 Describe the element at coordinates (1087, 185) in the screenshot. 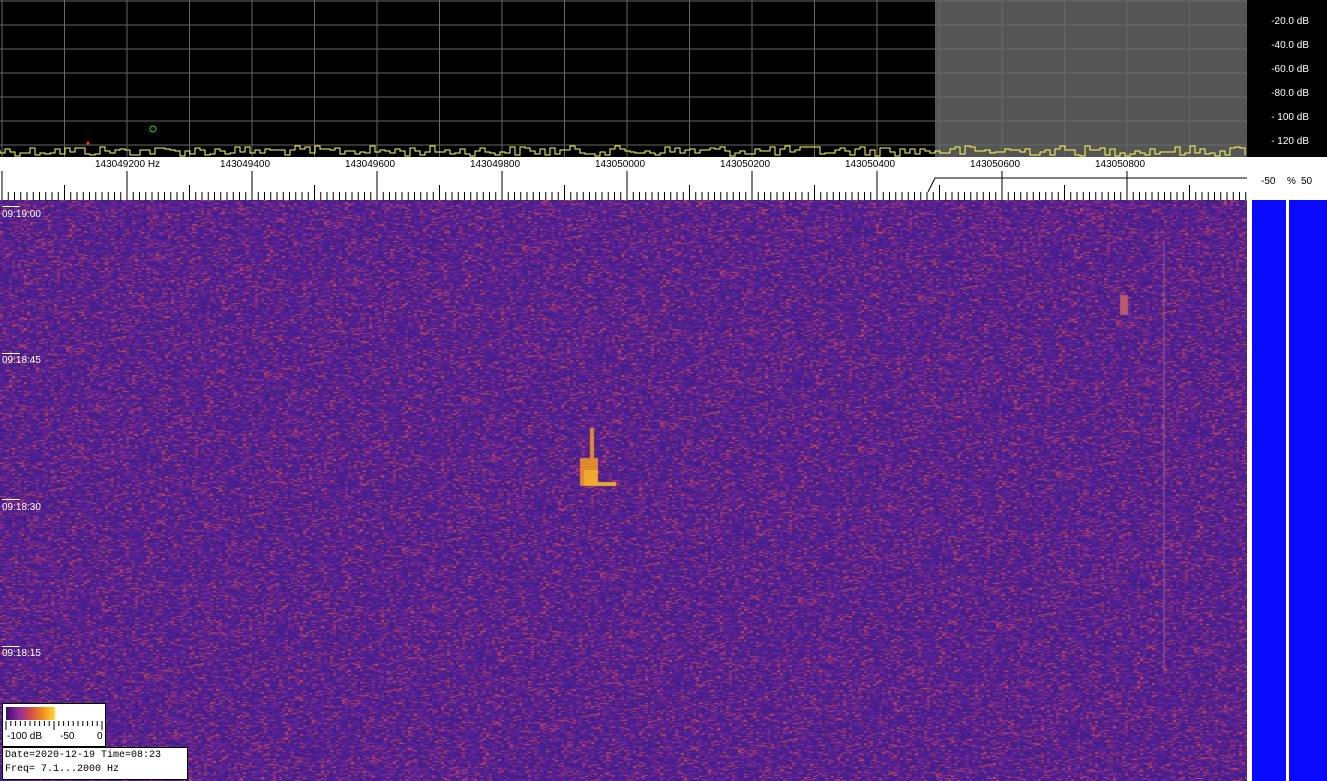

I see `freq-bracket` at that location.